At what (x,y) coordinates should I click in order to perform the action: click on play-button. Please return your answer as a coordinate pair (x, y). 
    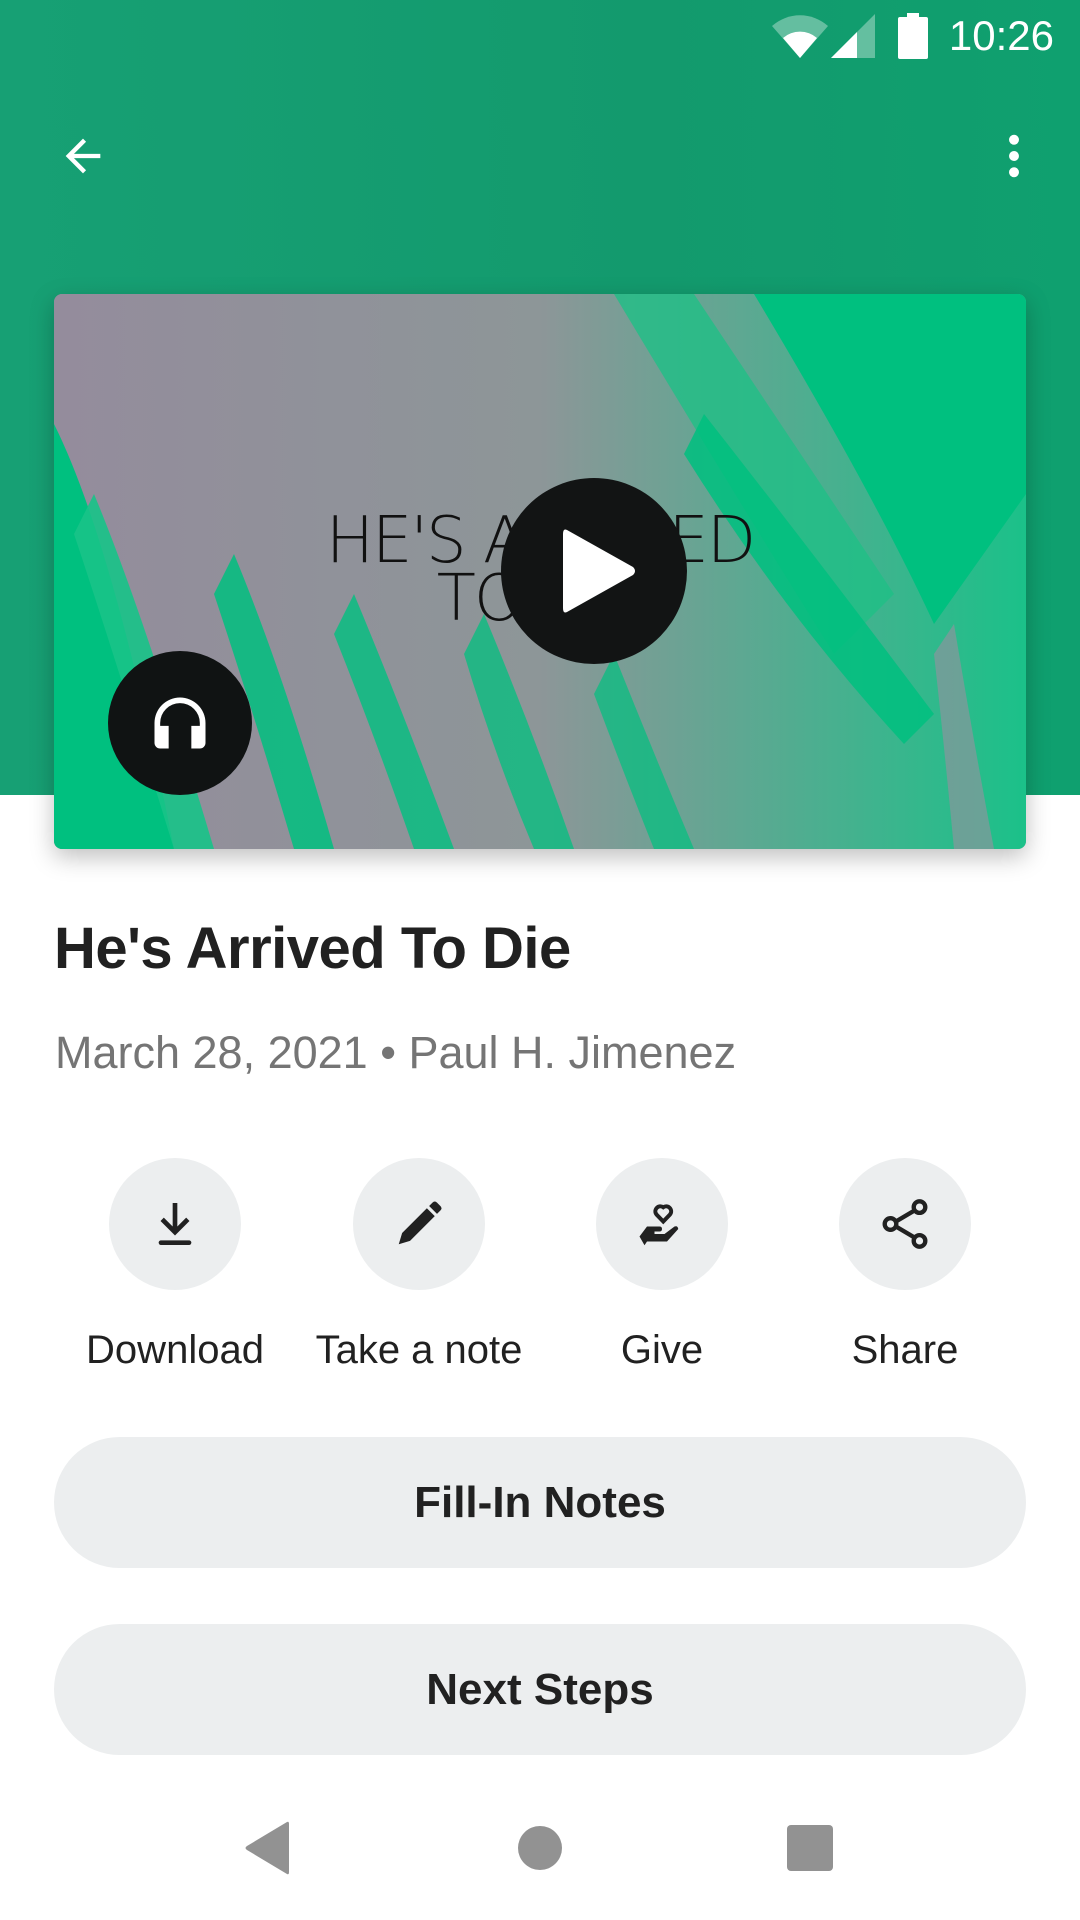
    Looking at the image, I should click on (594, 571).